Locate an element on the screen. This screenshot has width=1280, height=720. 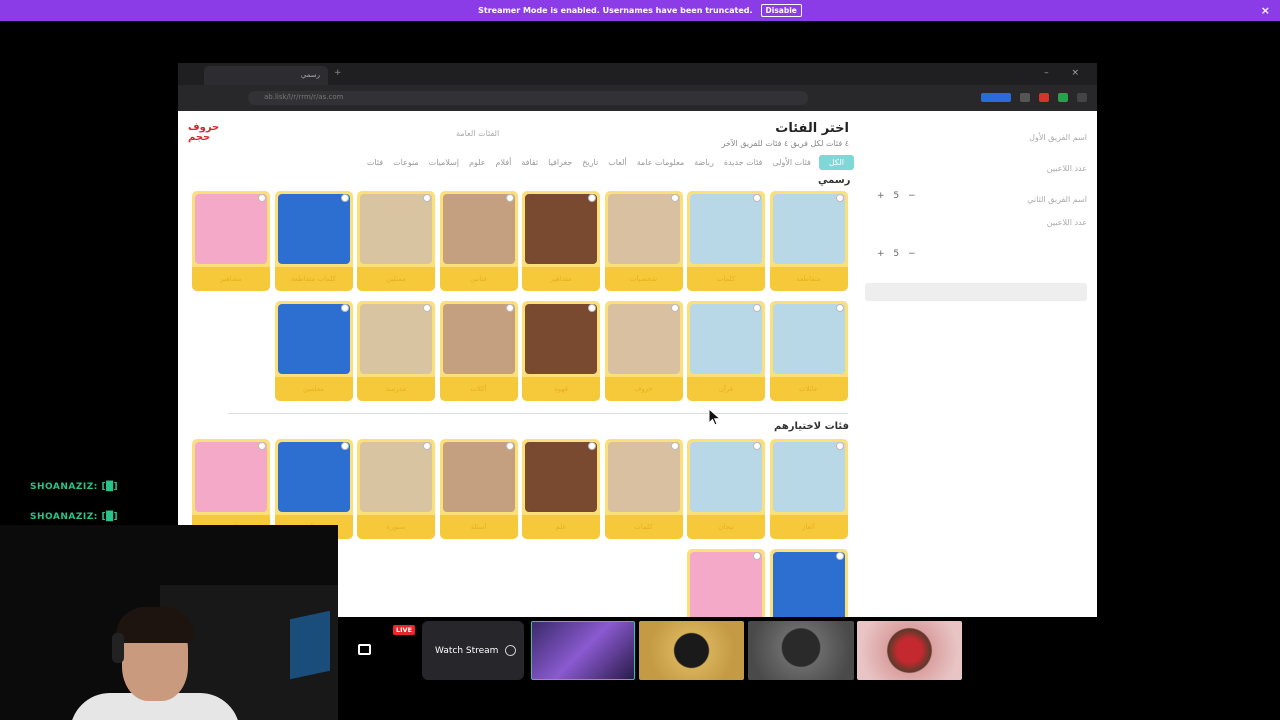
category-tab: أفلام is located at coordinates (504, 162).